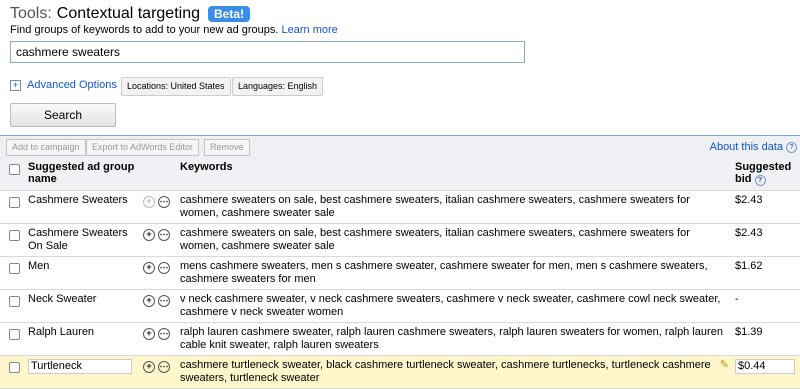 Image resolution: width=800 pixels, height=389 pixels. What do you see at coordinates (724, 365) in the screenshot?
I see `pencil-icon: ✎` at bounding box center [724, 365].